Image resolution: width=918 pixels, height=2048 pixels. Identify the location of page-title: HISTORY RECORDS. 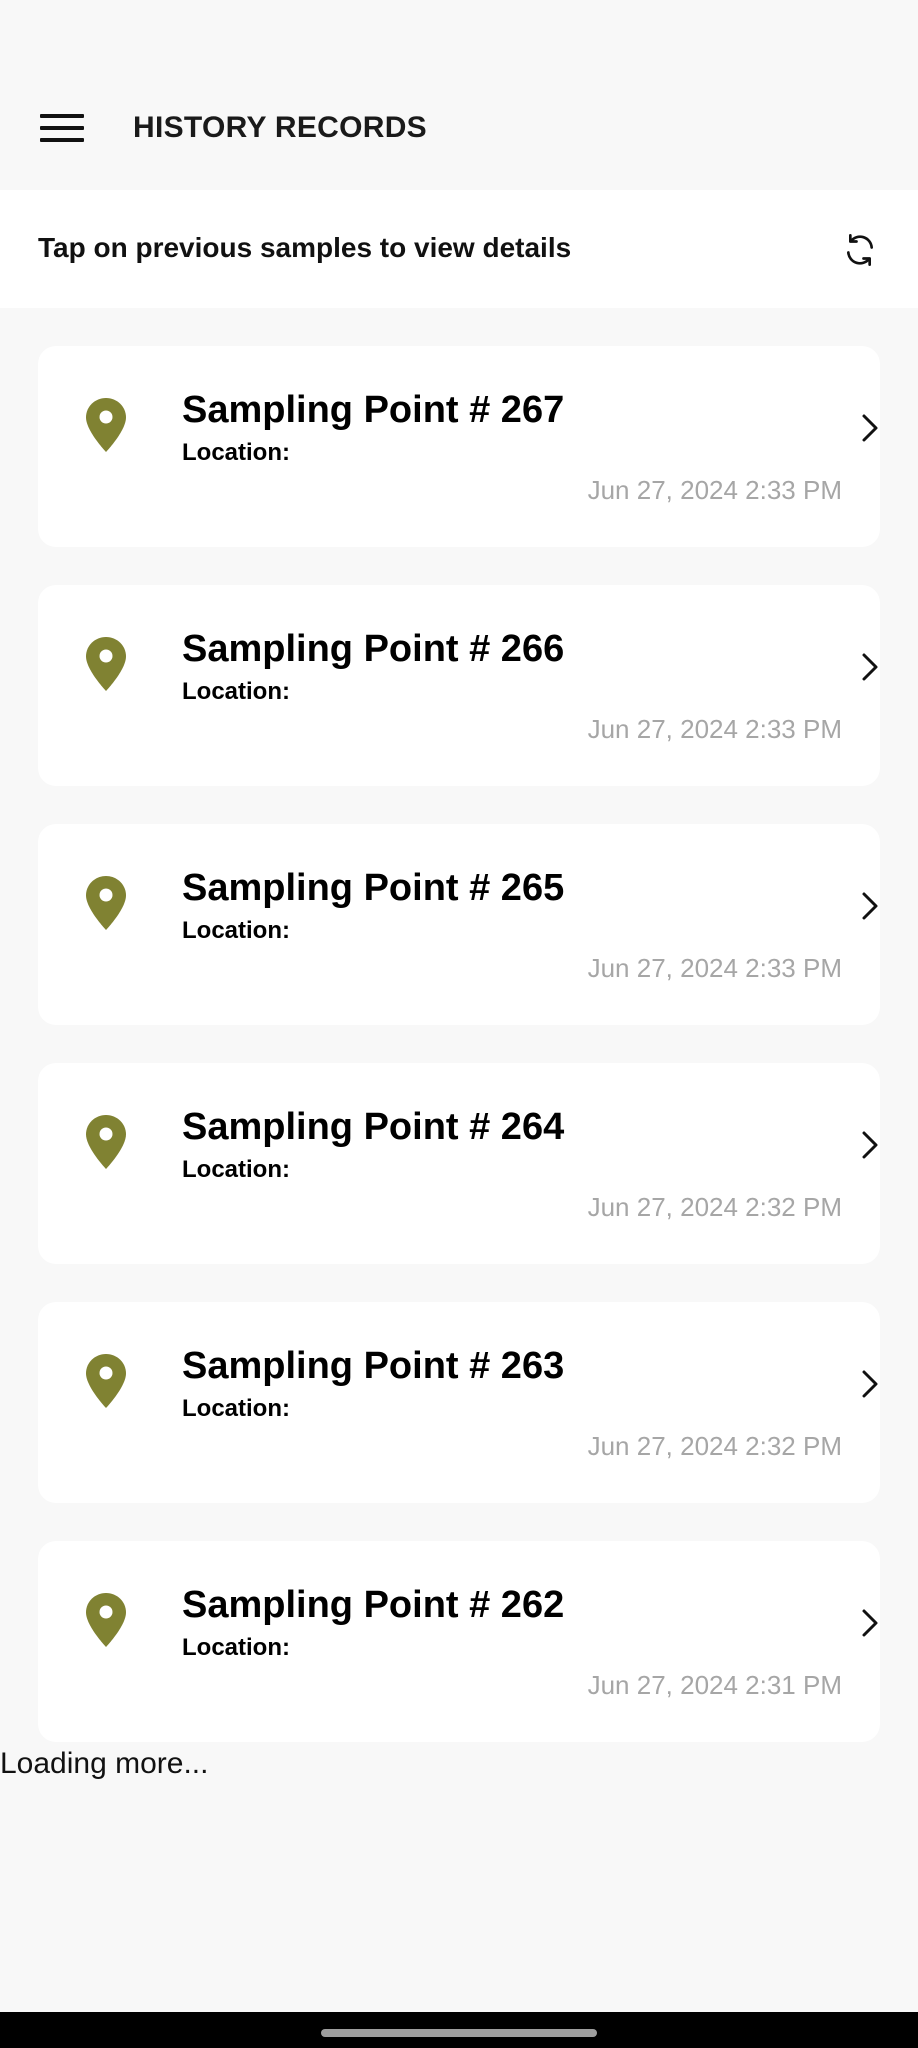
(280, 127).